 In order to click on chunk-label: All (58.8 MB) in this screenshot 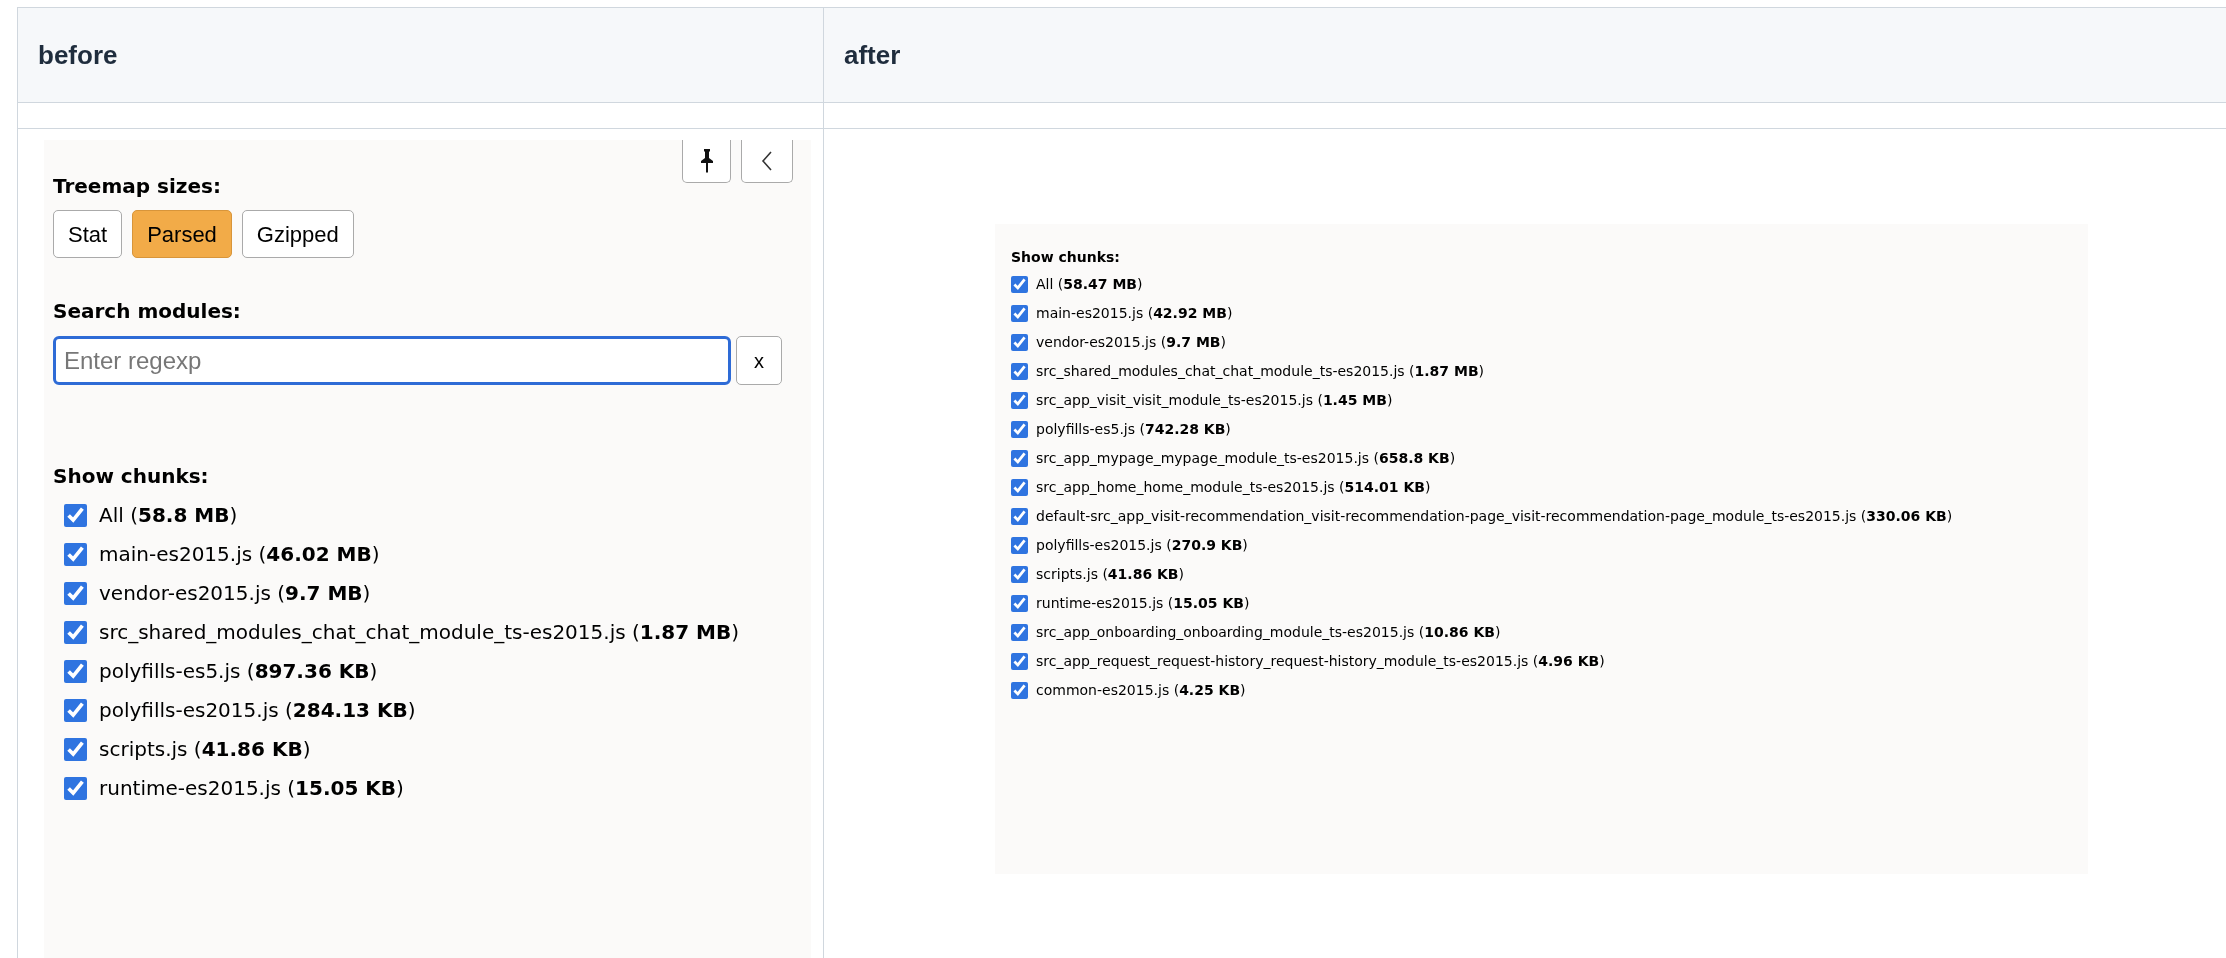, I will do `click(168, 515)`.